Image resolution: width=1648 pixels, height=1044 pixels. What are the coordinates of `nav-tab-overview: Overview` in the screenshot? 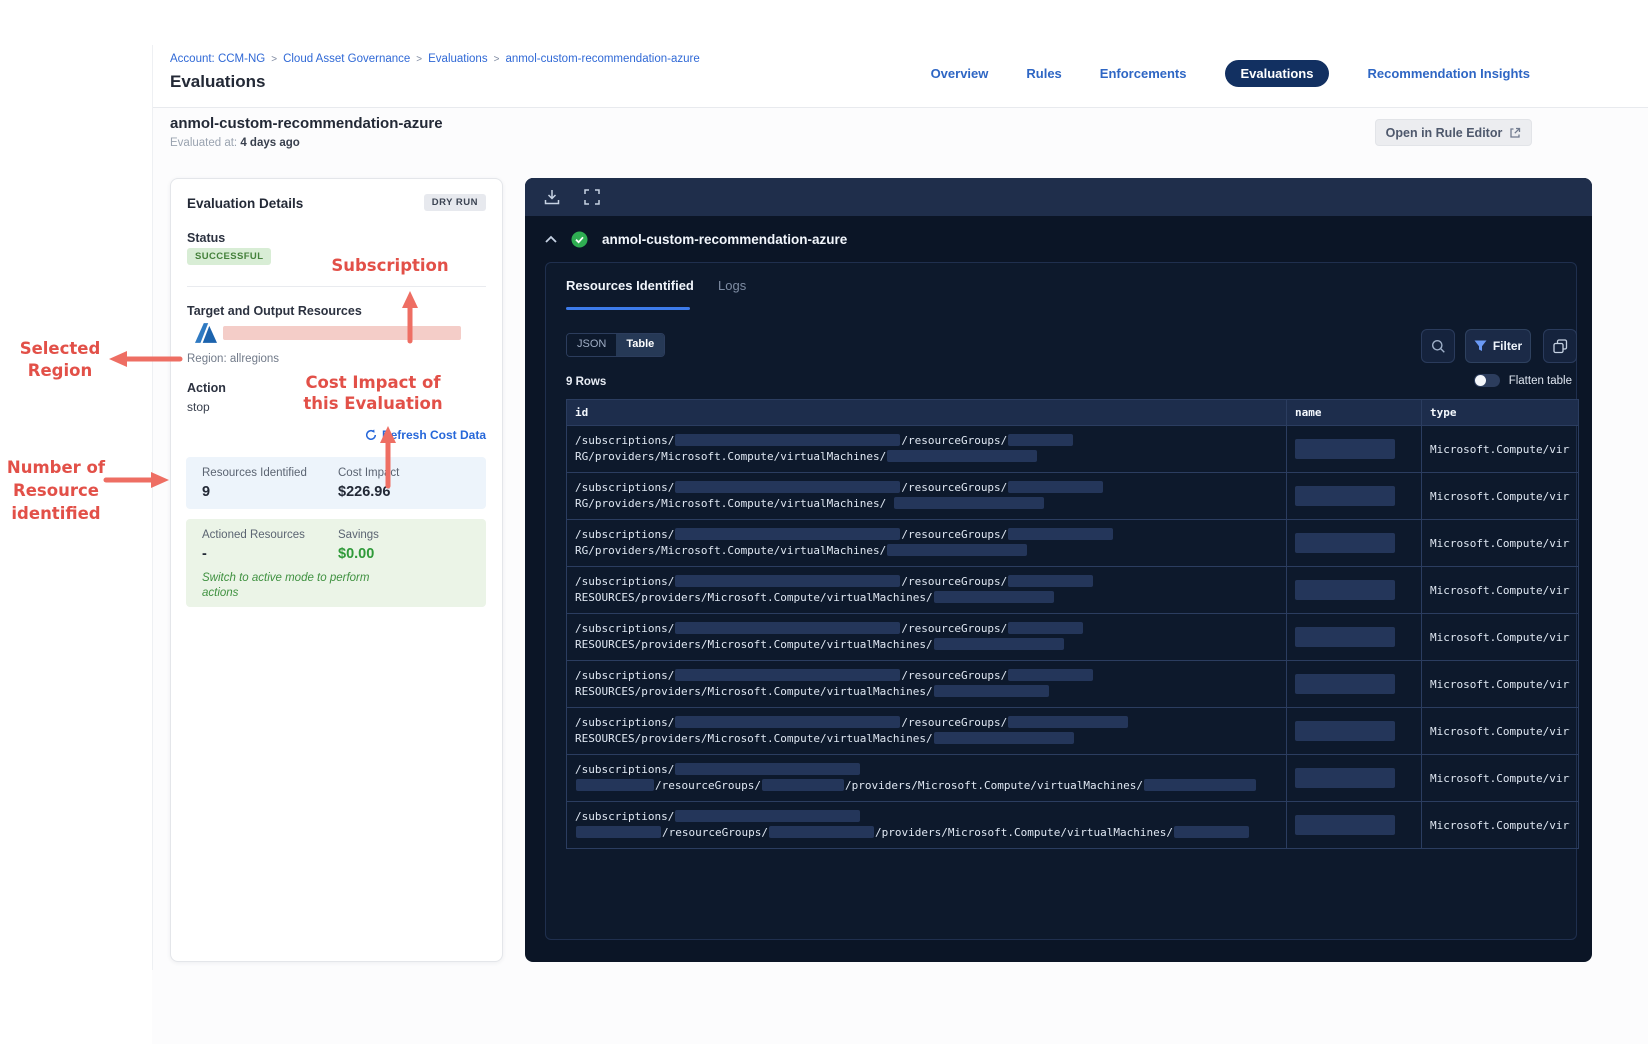 It's located at (960, 73).